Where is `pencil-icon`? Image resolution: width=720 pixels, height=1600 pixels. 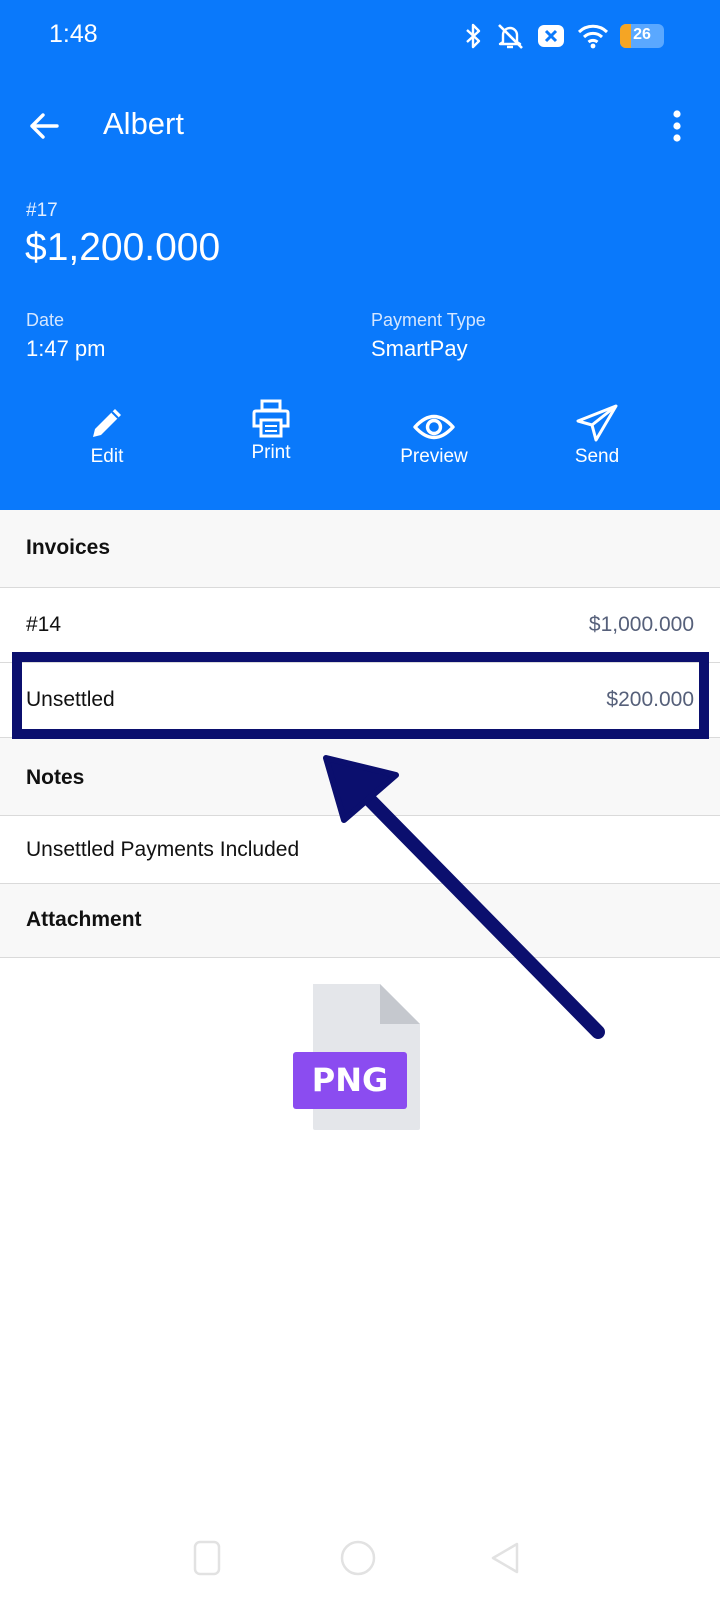
pencil-icon is located at coordinates (107, 423).